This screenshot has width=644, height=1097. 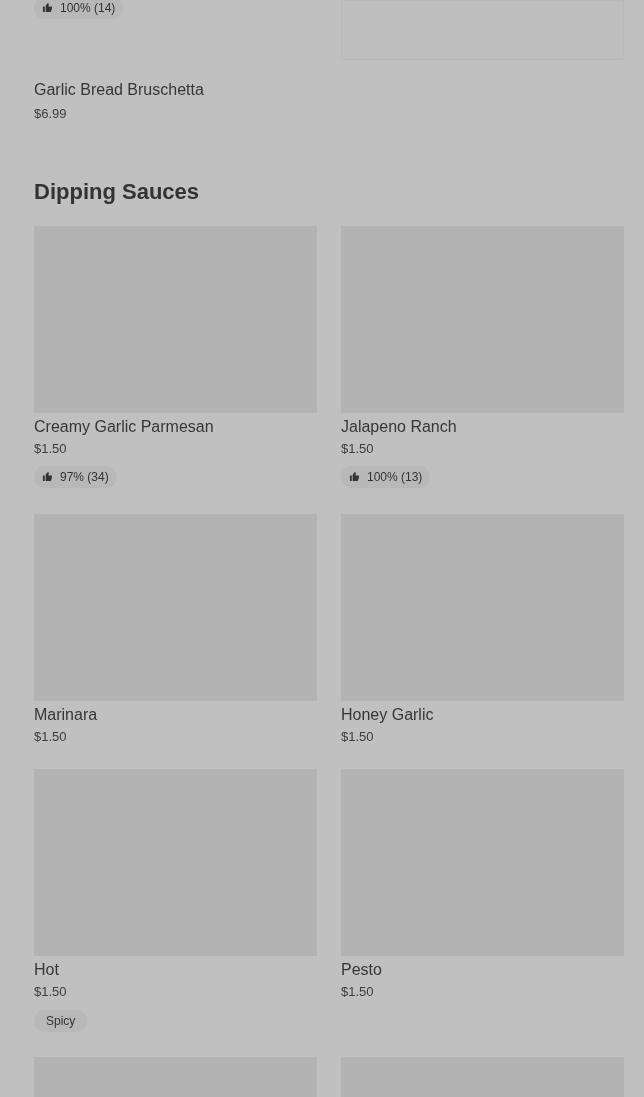 I want to click on item-name: Honey Garlic, so click(x=482, y=715).